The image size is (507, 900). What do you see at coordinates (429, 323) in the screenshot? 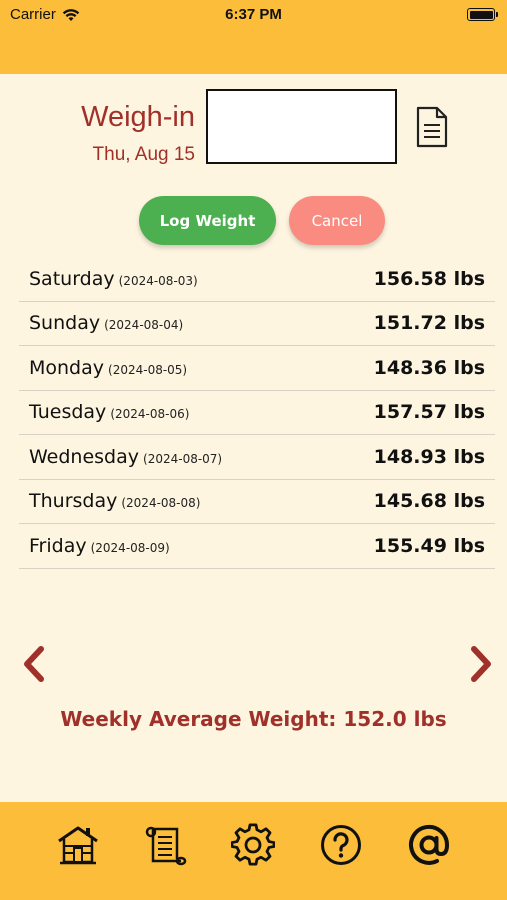
I see `entry-weight: 151.72 lbs` at bounding box center [429, 323].